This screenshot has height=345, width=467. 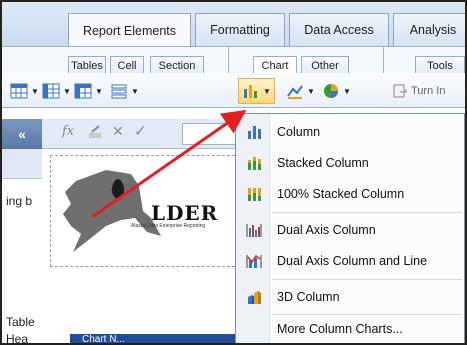 What do you see at coordinates (440, 65) in the screenshot?
I see `subtab-tools: Tools` at bounding box center [440, 65].